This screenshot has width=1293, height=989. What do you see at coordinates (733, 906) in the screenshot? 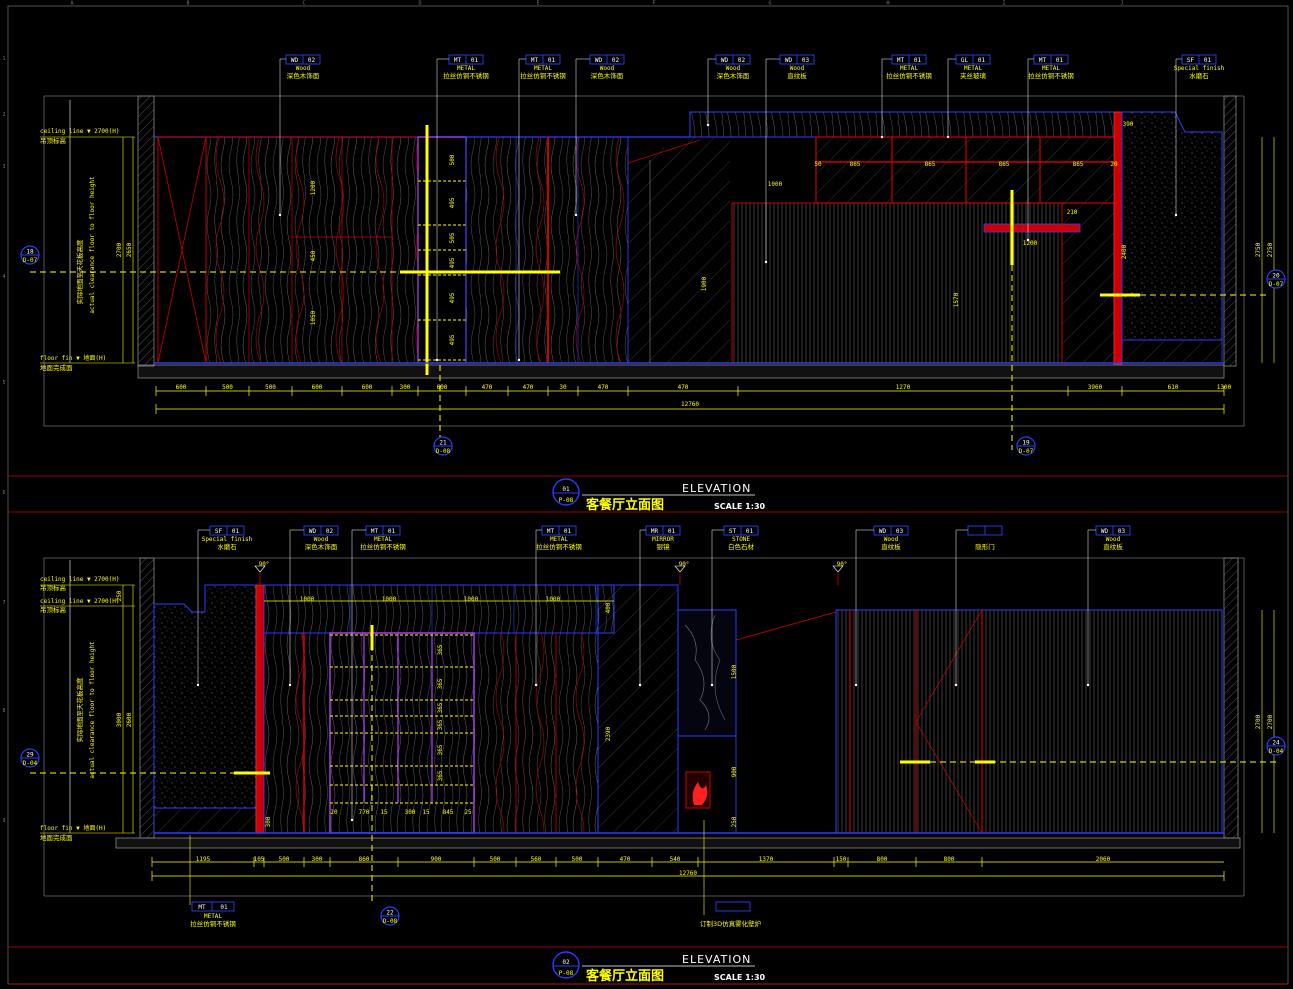
I see `elev2-tag-bottom-right` at bounding box center [733, 906].